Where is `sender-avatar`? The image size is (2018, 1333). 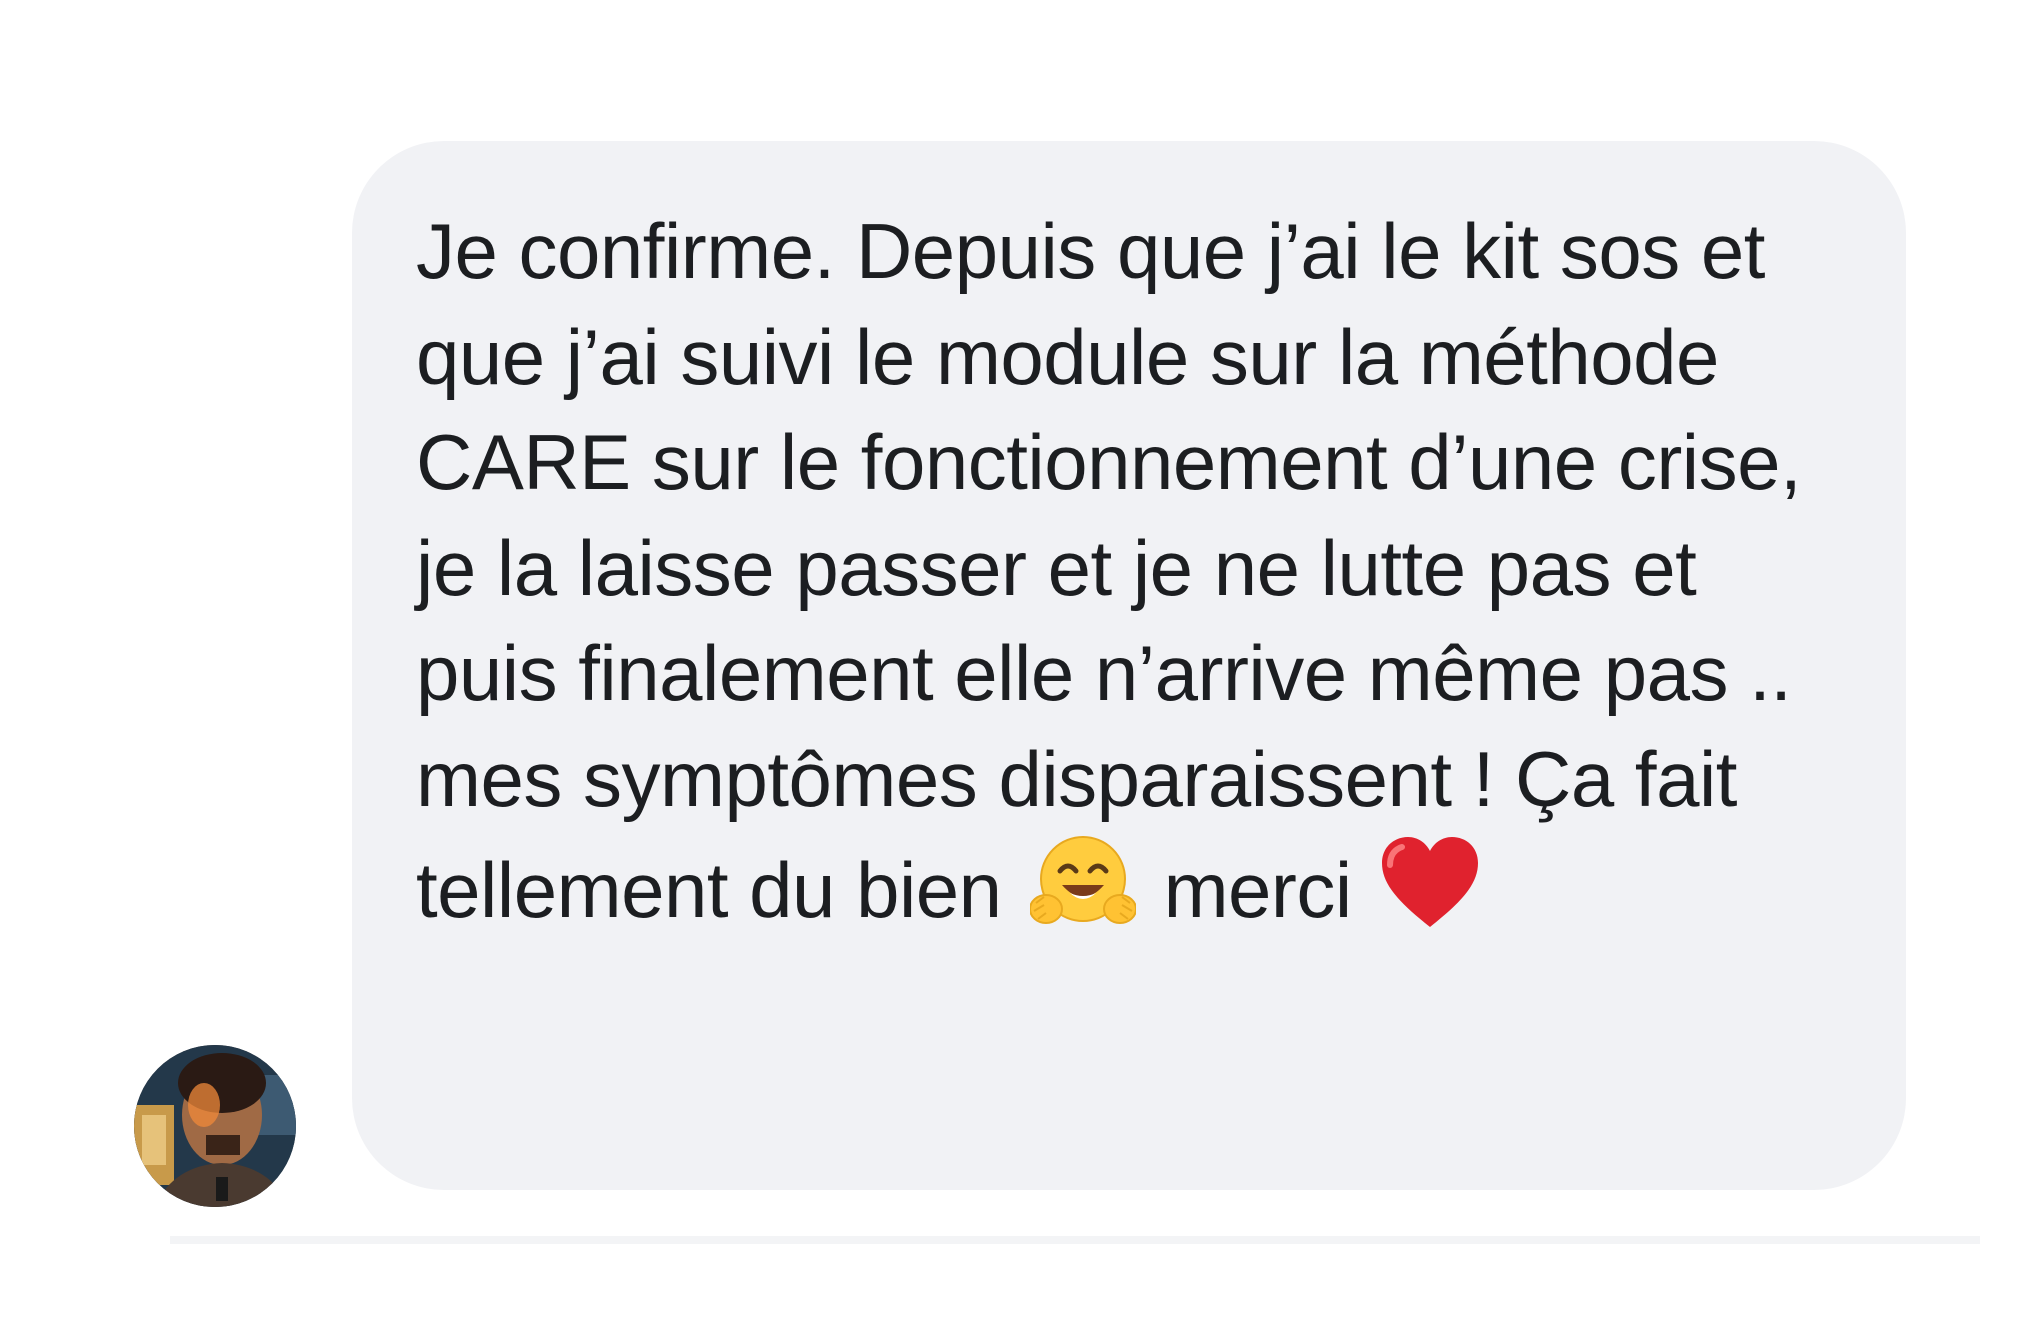 sender-avatar is located at coordinates (215, 1126).